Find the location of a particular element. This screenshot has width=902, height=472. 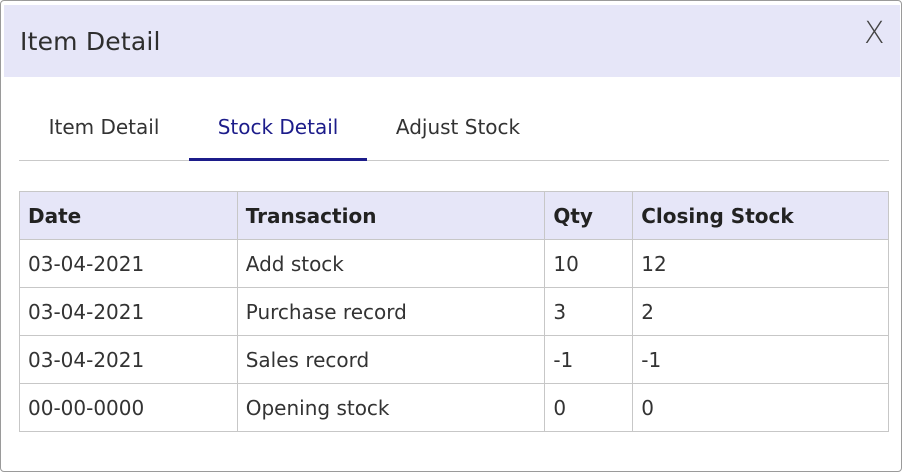

table-row: 03-04-2021 Sales record -1 -1 is located at coordinates (454, 359).